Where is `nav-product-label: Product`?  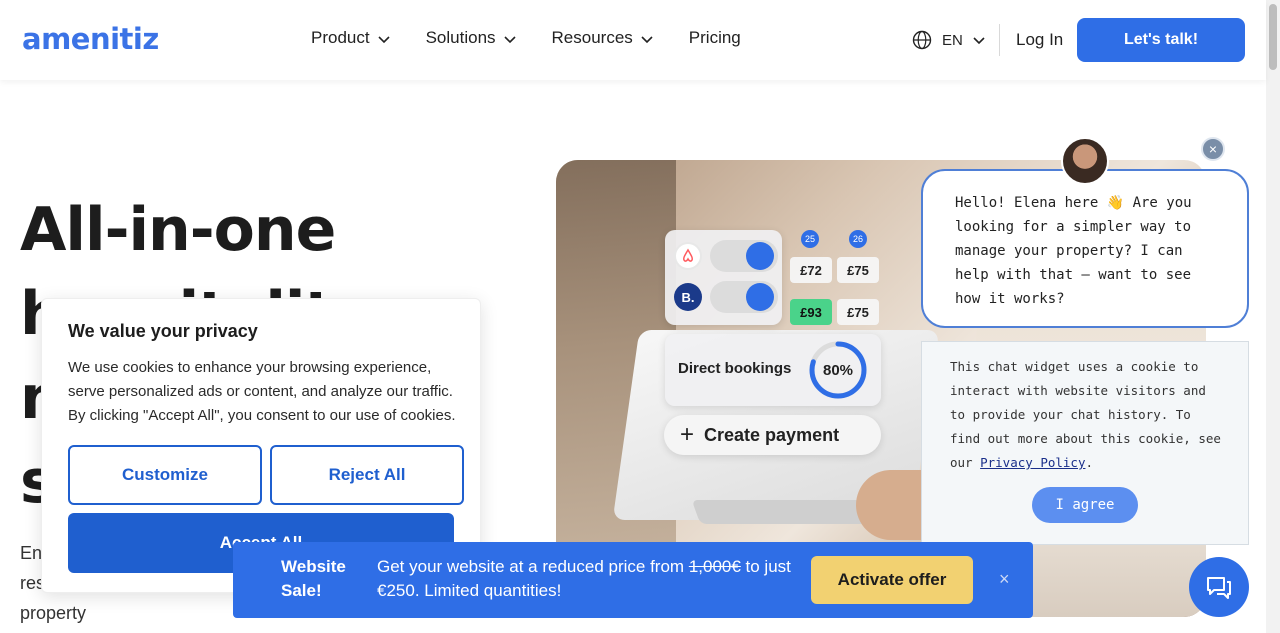 nav-product-label: Product is located at coordinates (340, 37).